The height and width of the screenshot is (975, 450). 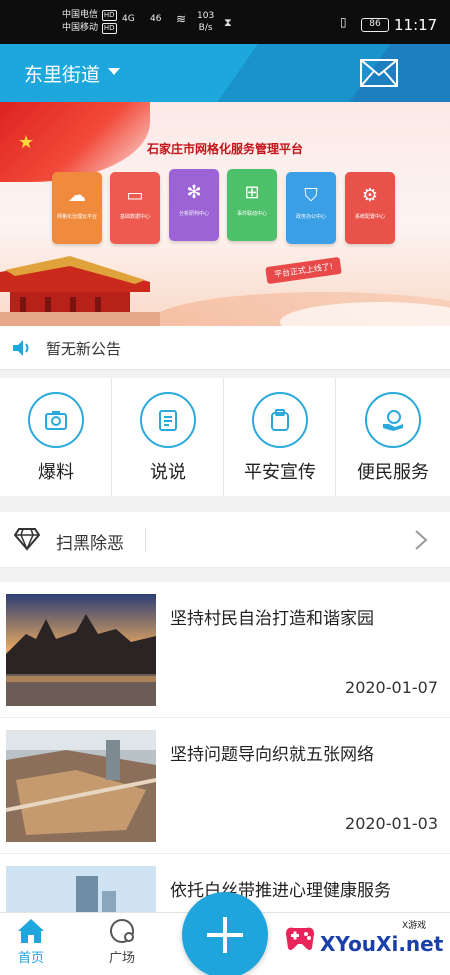 I want to click on mail-icon, so click(x=379, y=73).